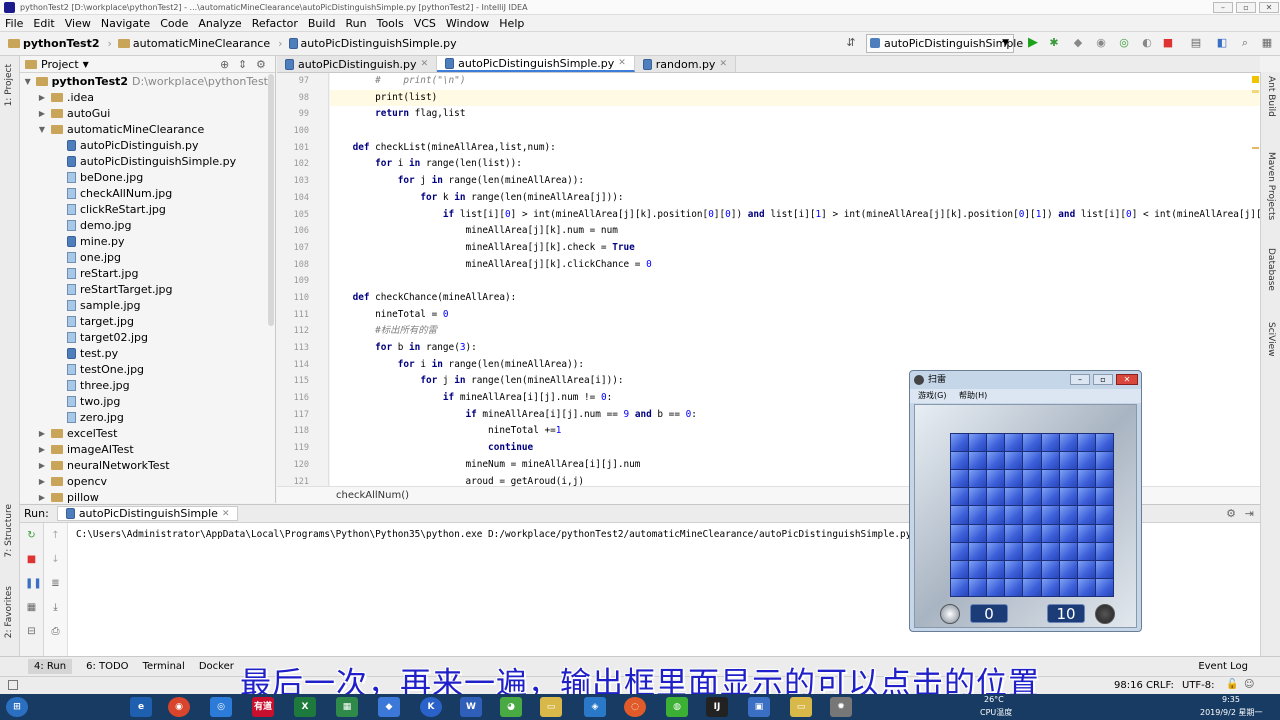 Image resolution: width=1280 pixels, height=720 pixels. I want to click on tree-scrollbar, so click(271, 200).